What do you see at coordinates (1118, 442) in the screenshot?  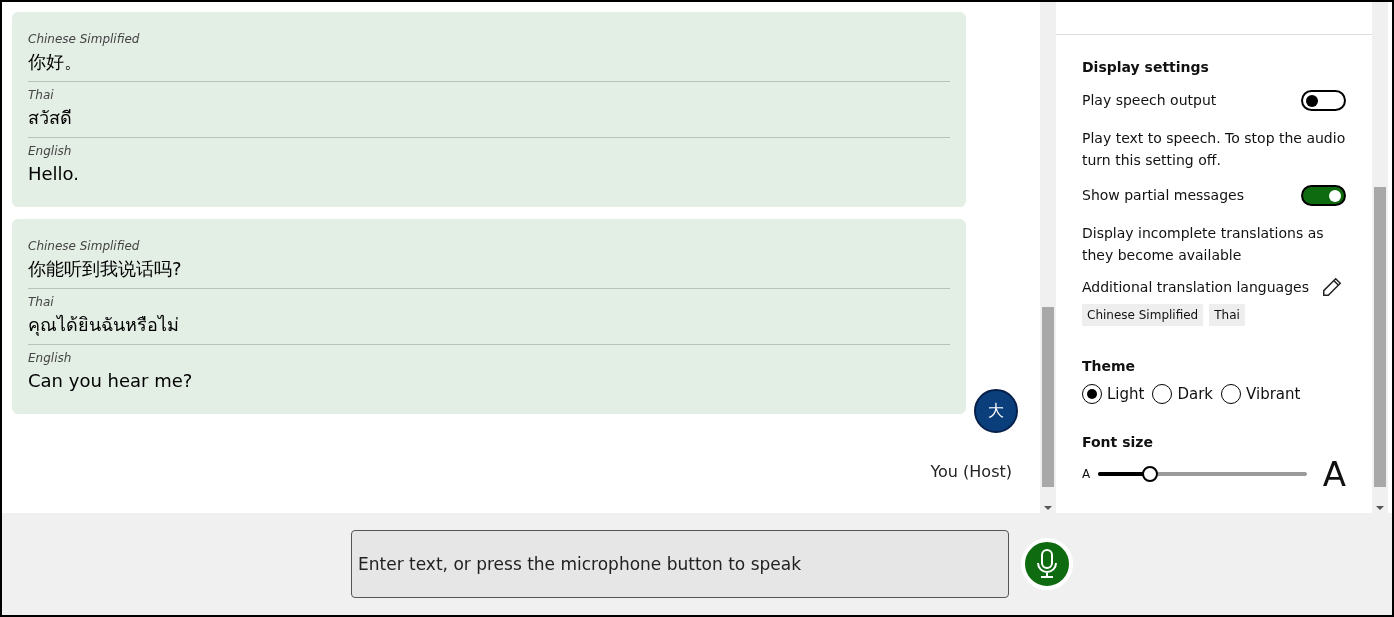 I see `setting-label: Font size` at bounding box center [1118, 442].